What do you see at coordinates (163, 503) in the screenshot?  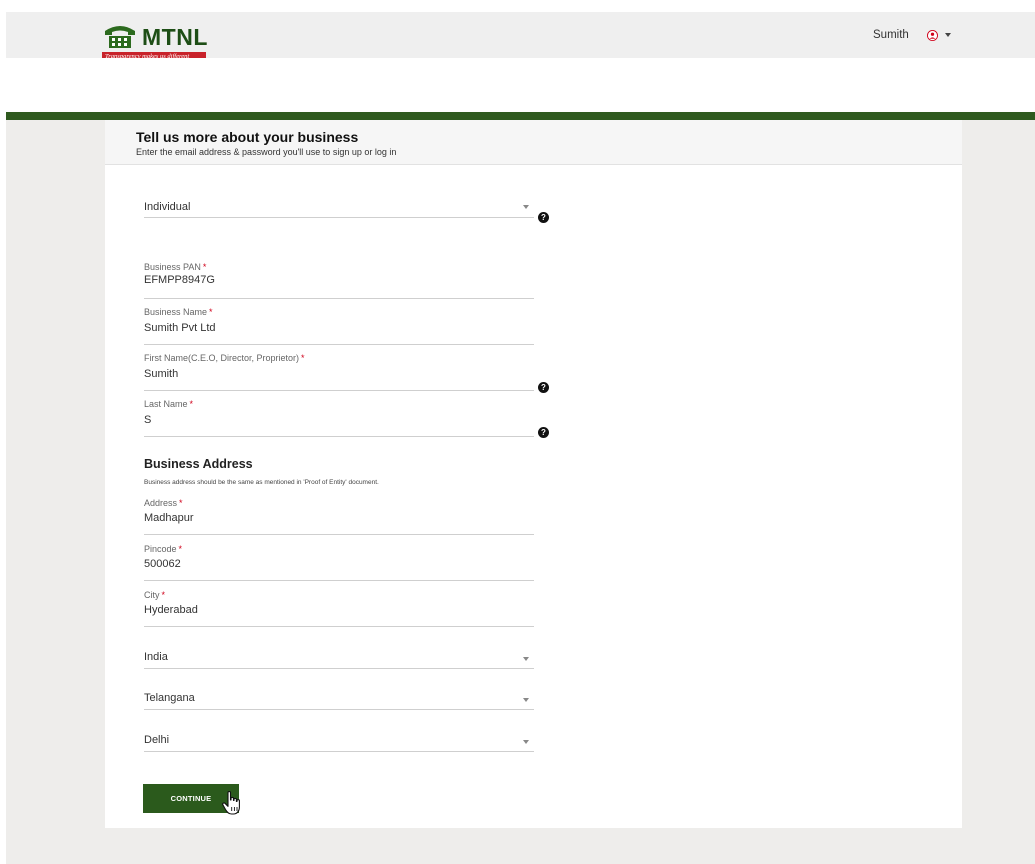 I see `address-label: Address *` at bounding box center [163, 503].